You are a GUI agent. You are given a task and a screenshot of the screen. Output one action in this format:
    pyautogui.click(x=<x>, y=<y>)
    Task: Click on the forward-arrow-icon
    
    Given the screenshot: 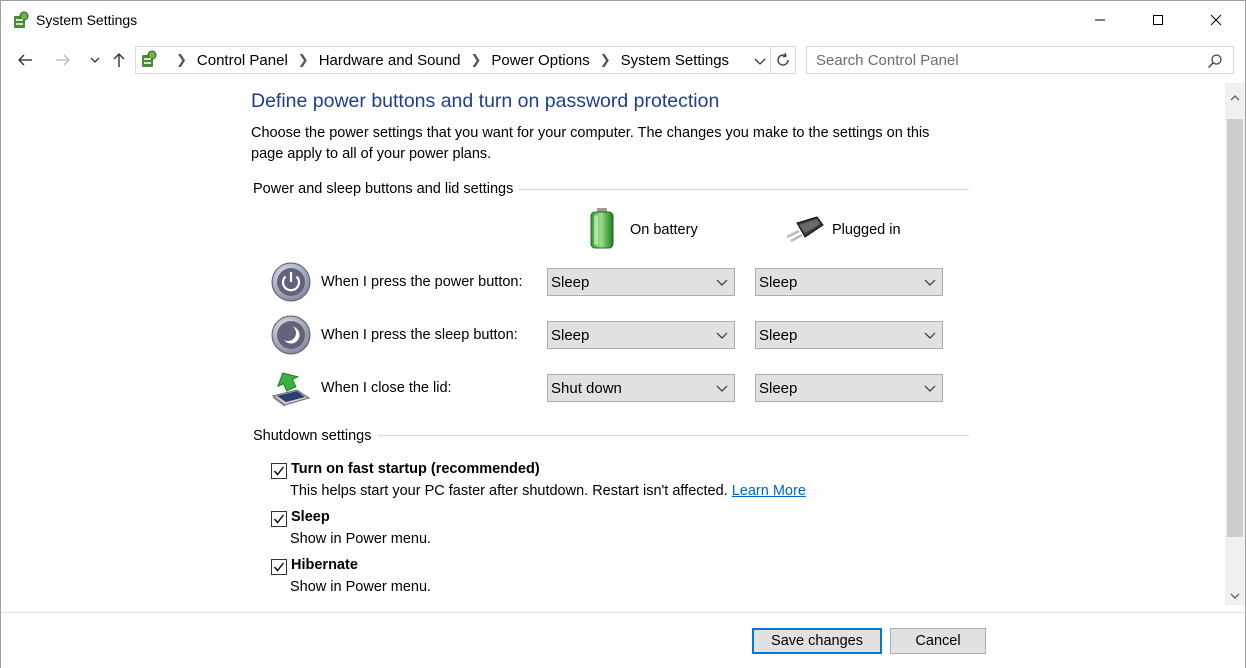 What is the action you would take?
    pyautogui.click(x=63, y=60)
    